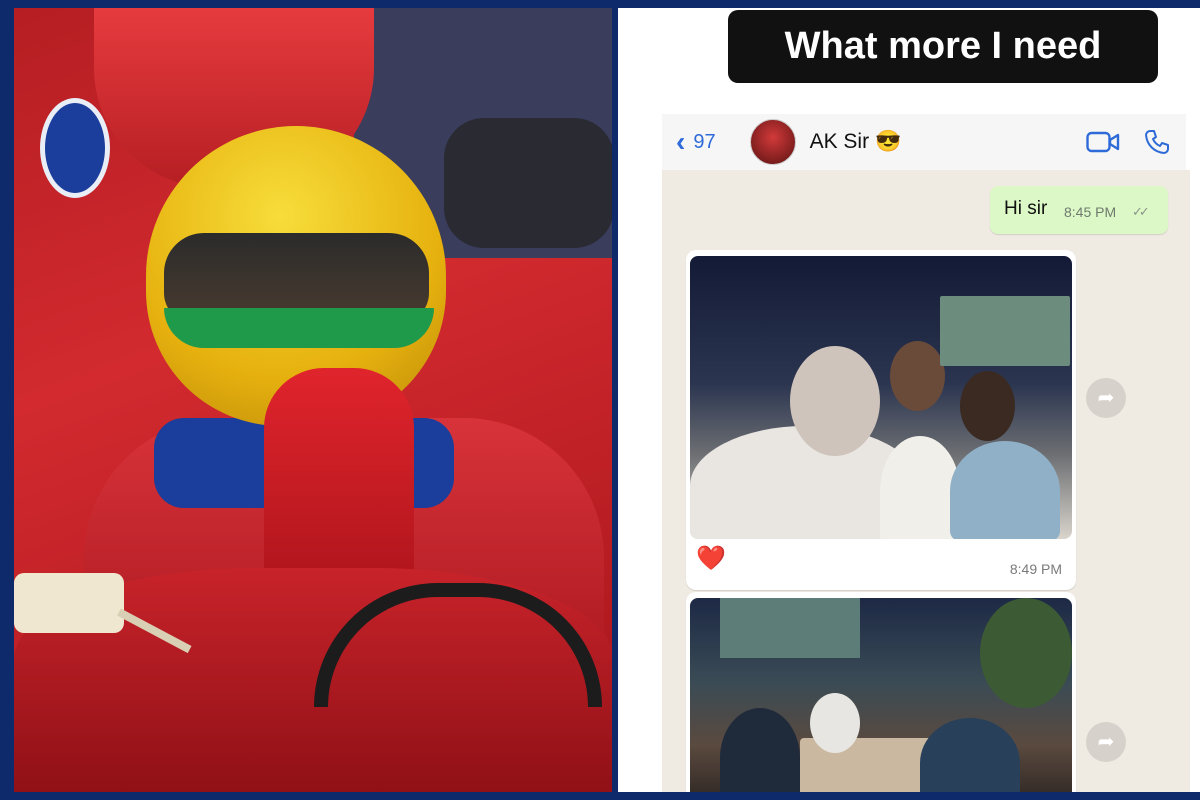 Image resolution: width=1200 pixels, height=800 pixels. I want to click on car-logo-badge, so click(75, 148).